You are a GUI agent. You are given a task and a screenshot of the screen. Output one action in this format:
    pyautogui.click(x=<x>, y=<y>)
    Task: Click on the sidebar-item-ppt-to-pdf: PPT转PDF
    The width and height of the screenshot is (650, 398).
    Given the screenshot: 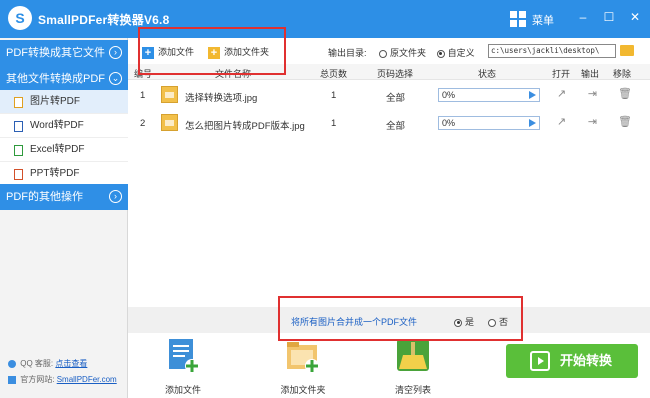 What is the action you would take?
    pyautogui.click(x=64, y=174)
    